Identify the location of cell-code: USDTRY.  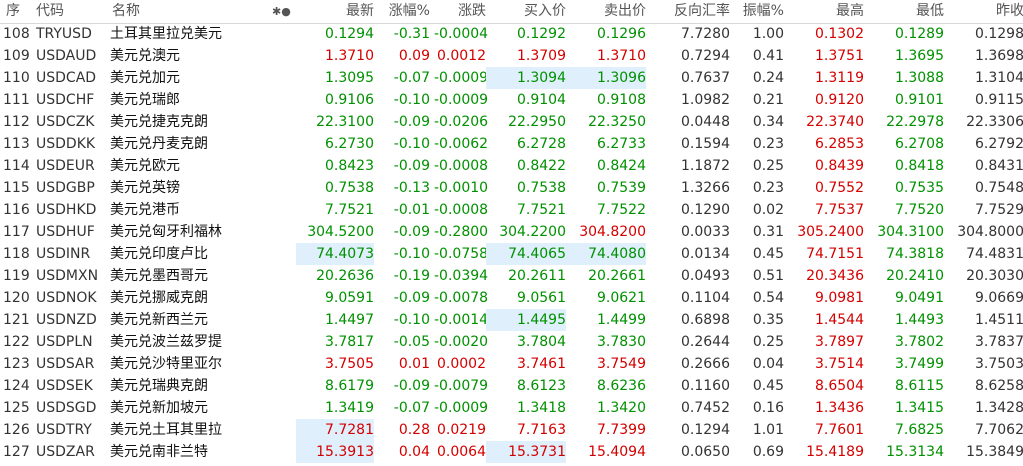
(64, 430).